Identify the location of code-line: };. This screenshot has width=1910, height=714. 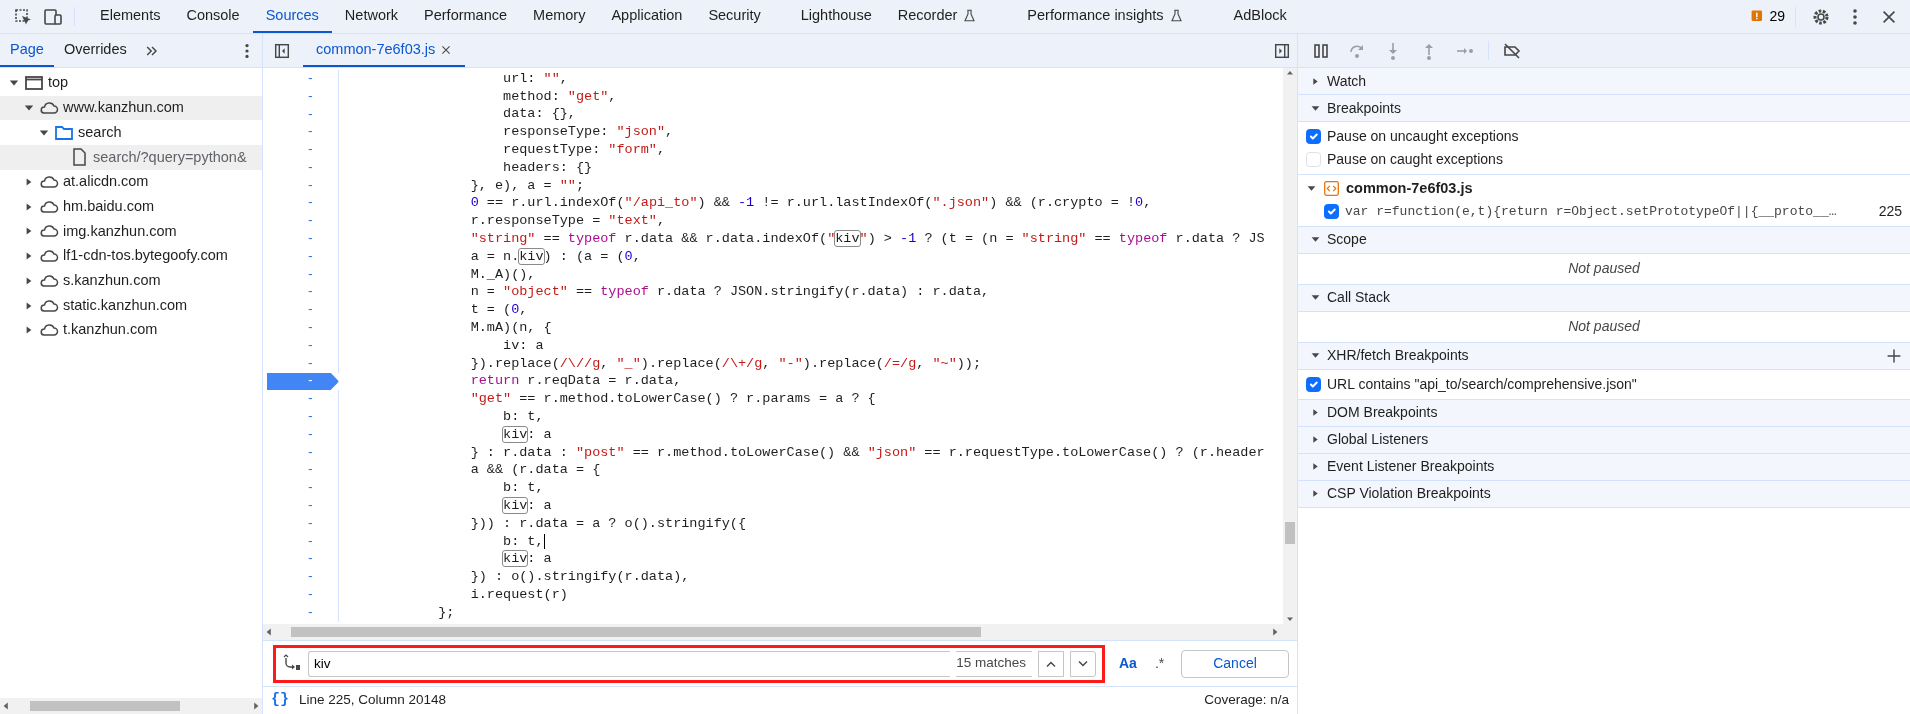
(446, 612).